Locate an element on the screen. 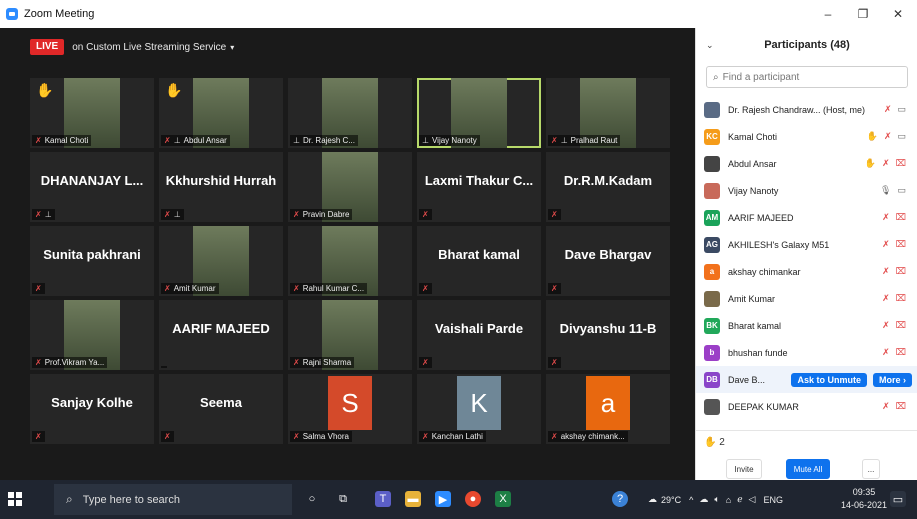 The width and height of the screenshot is (917, 519). video-tile: Sanjay Kolhe ✗ is located at coordinates (92, 409).